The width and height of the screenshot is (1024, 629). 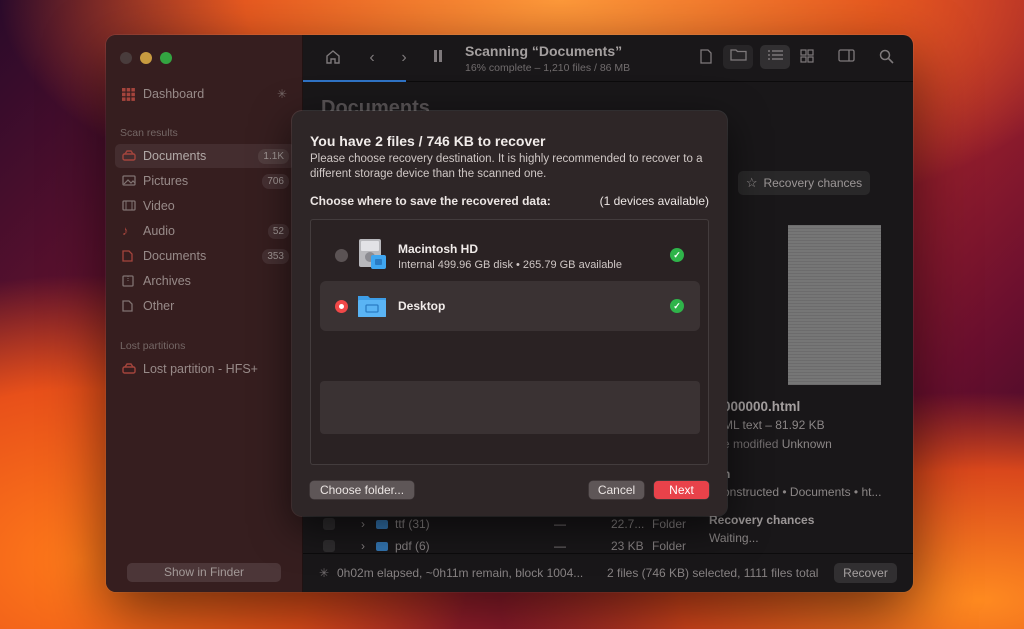 What do you see at coordinates (510, 306) in the screenshot?
I see `destination-desktop: Desktop ✓` at bounding box center [510, 306].